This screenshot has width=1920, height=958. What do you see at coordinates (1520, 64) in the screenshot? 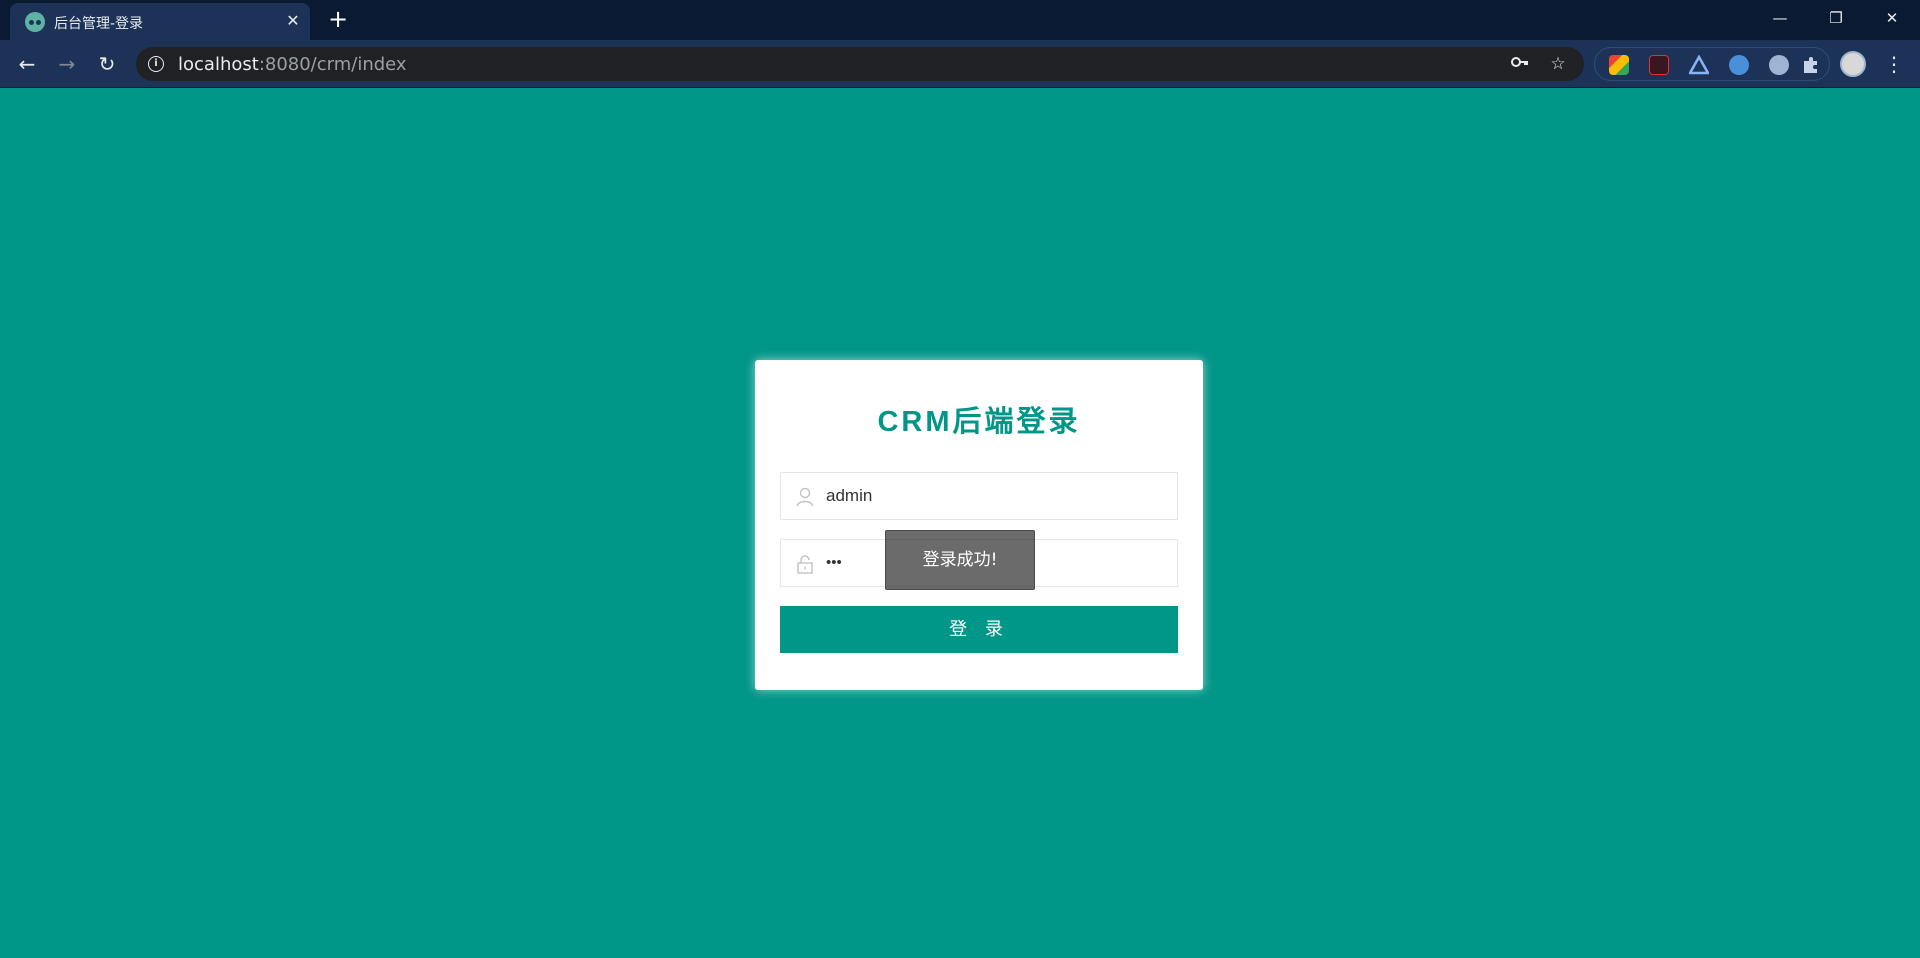
I see `key-icon` at bounding box center [1520, 64].